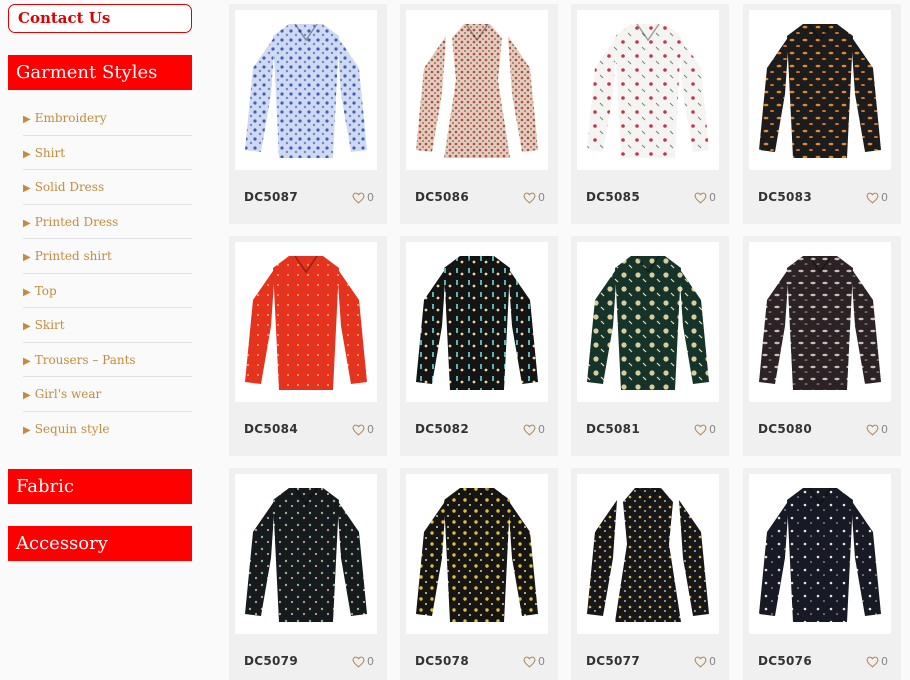 The width and height of the screenshot is (910, 680). Describe the element at coordinates (442, 661) in the screenshot. I see `product-code: DC5078` at that location.